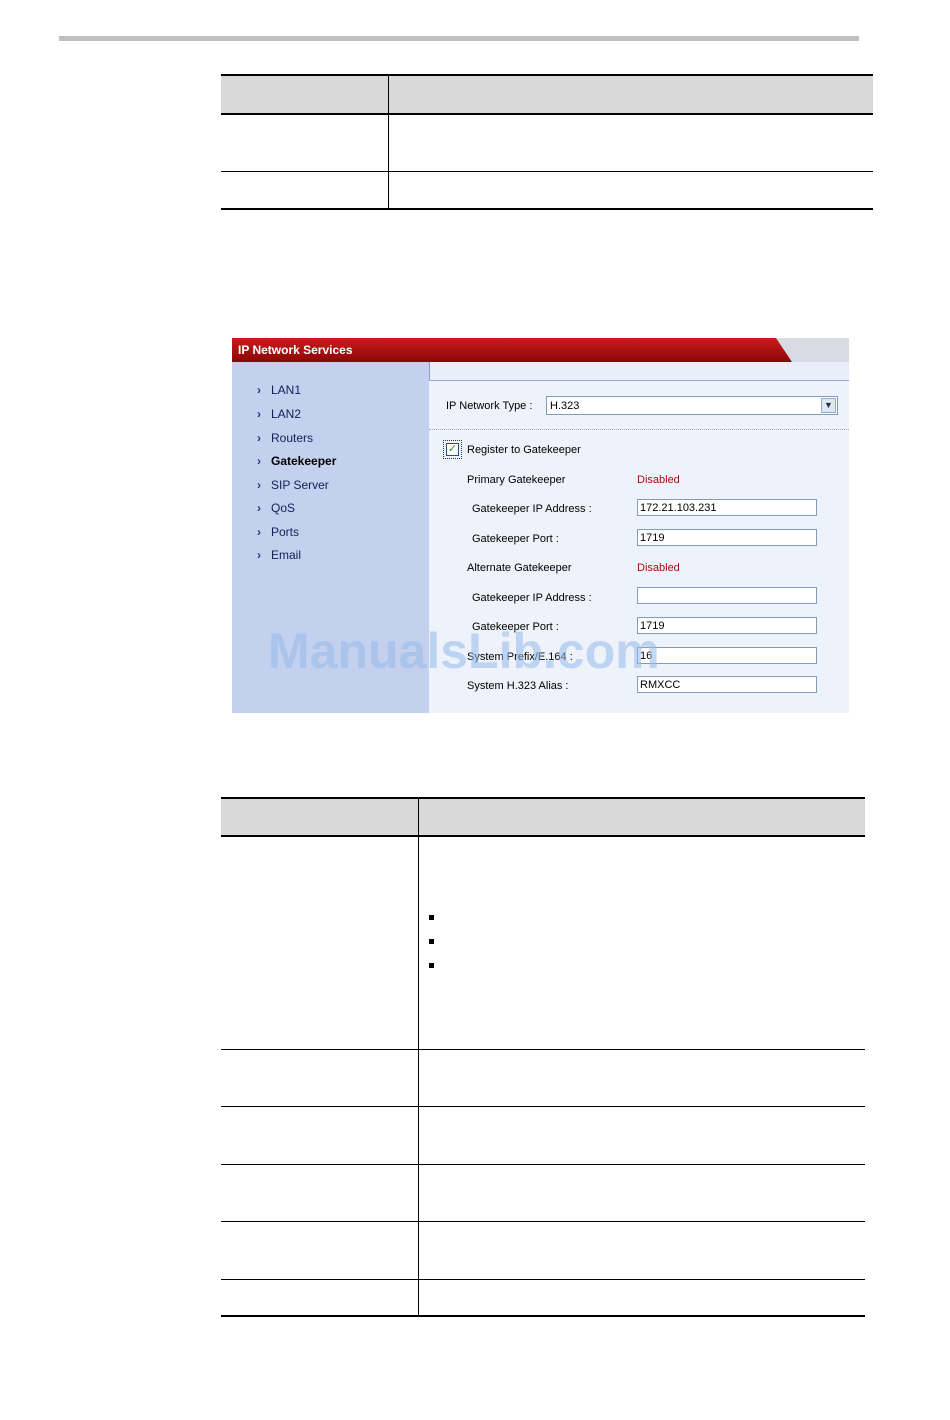 The image size is (950, 1420). I want to click on alternate-port-field: 1719, so click(727, 625).